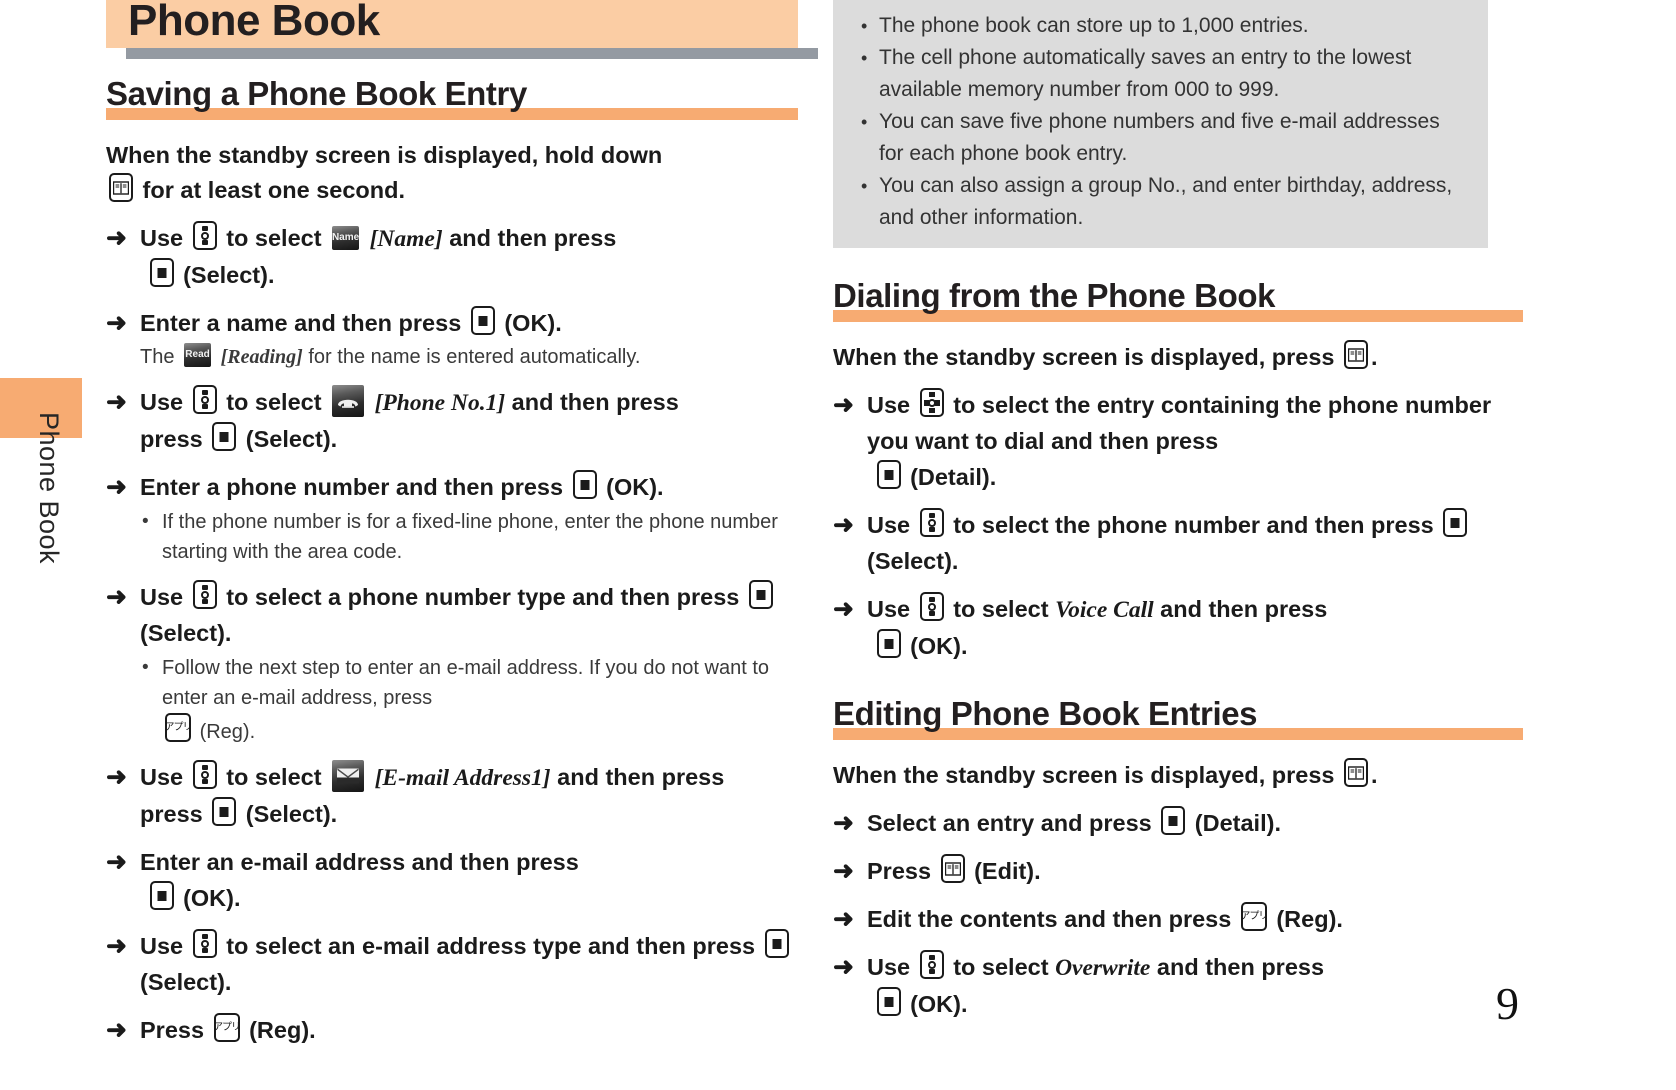 The height and width of the screenshot is (1090, 1676). What do you see at coordinates (1001, 967) in the screenshot?
I see `edit4-b: to select` at bounding box center [1001, 967].